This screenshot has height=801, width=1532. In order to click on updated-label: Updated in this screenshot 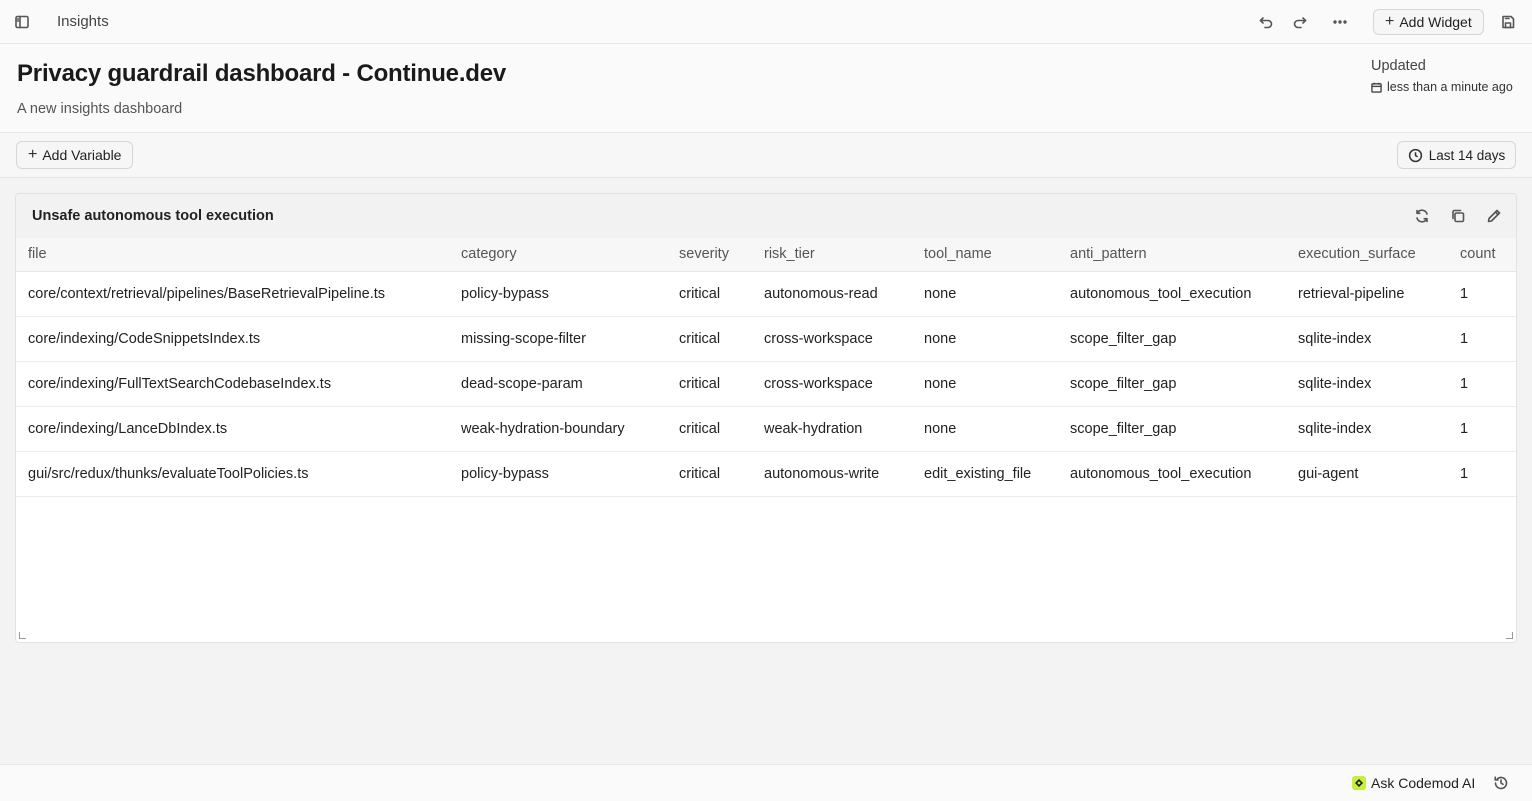, I will do `click(1398, 66)`.